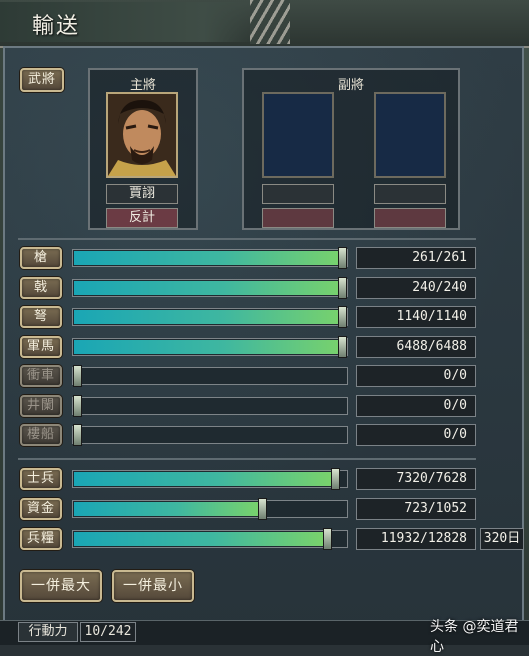  Describe the element at coordinates (502, 539) in the screenshot. I see `resource-extra-value: 320日` at that location.